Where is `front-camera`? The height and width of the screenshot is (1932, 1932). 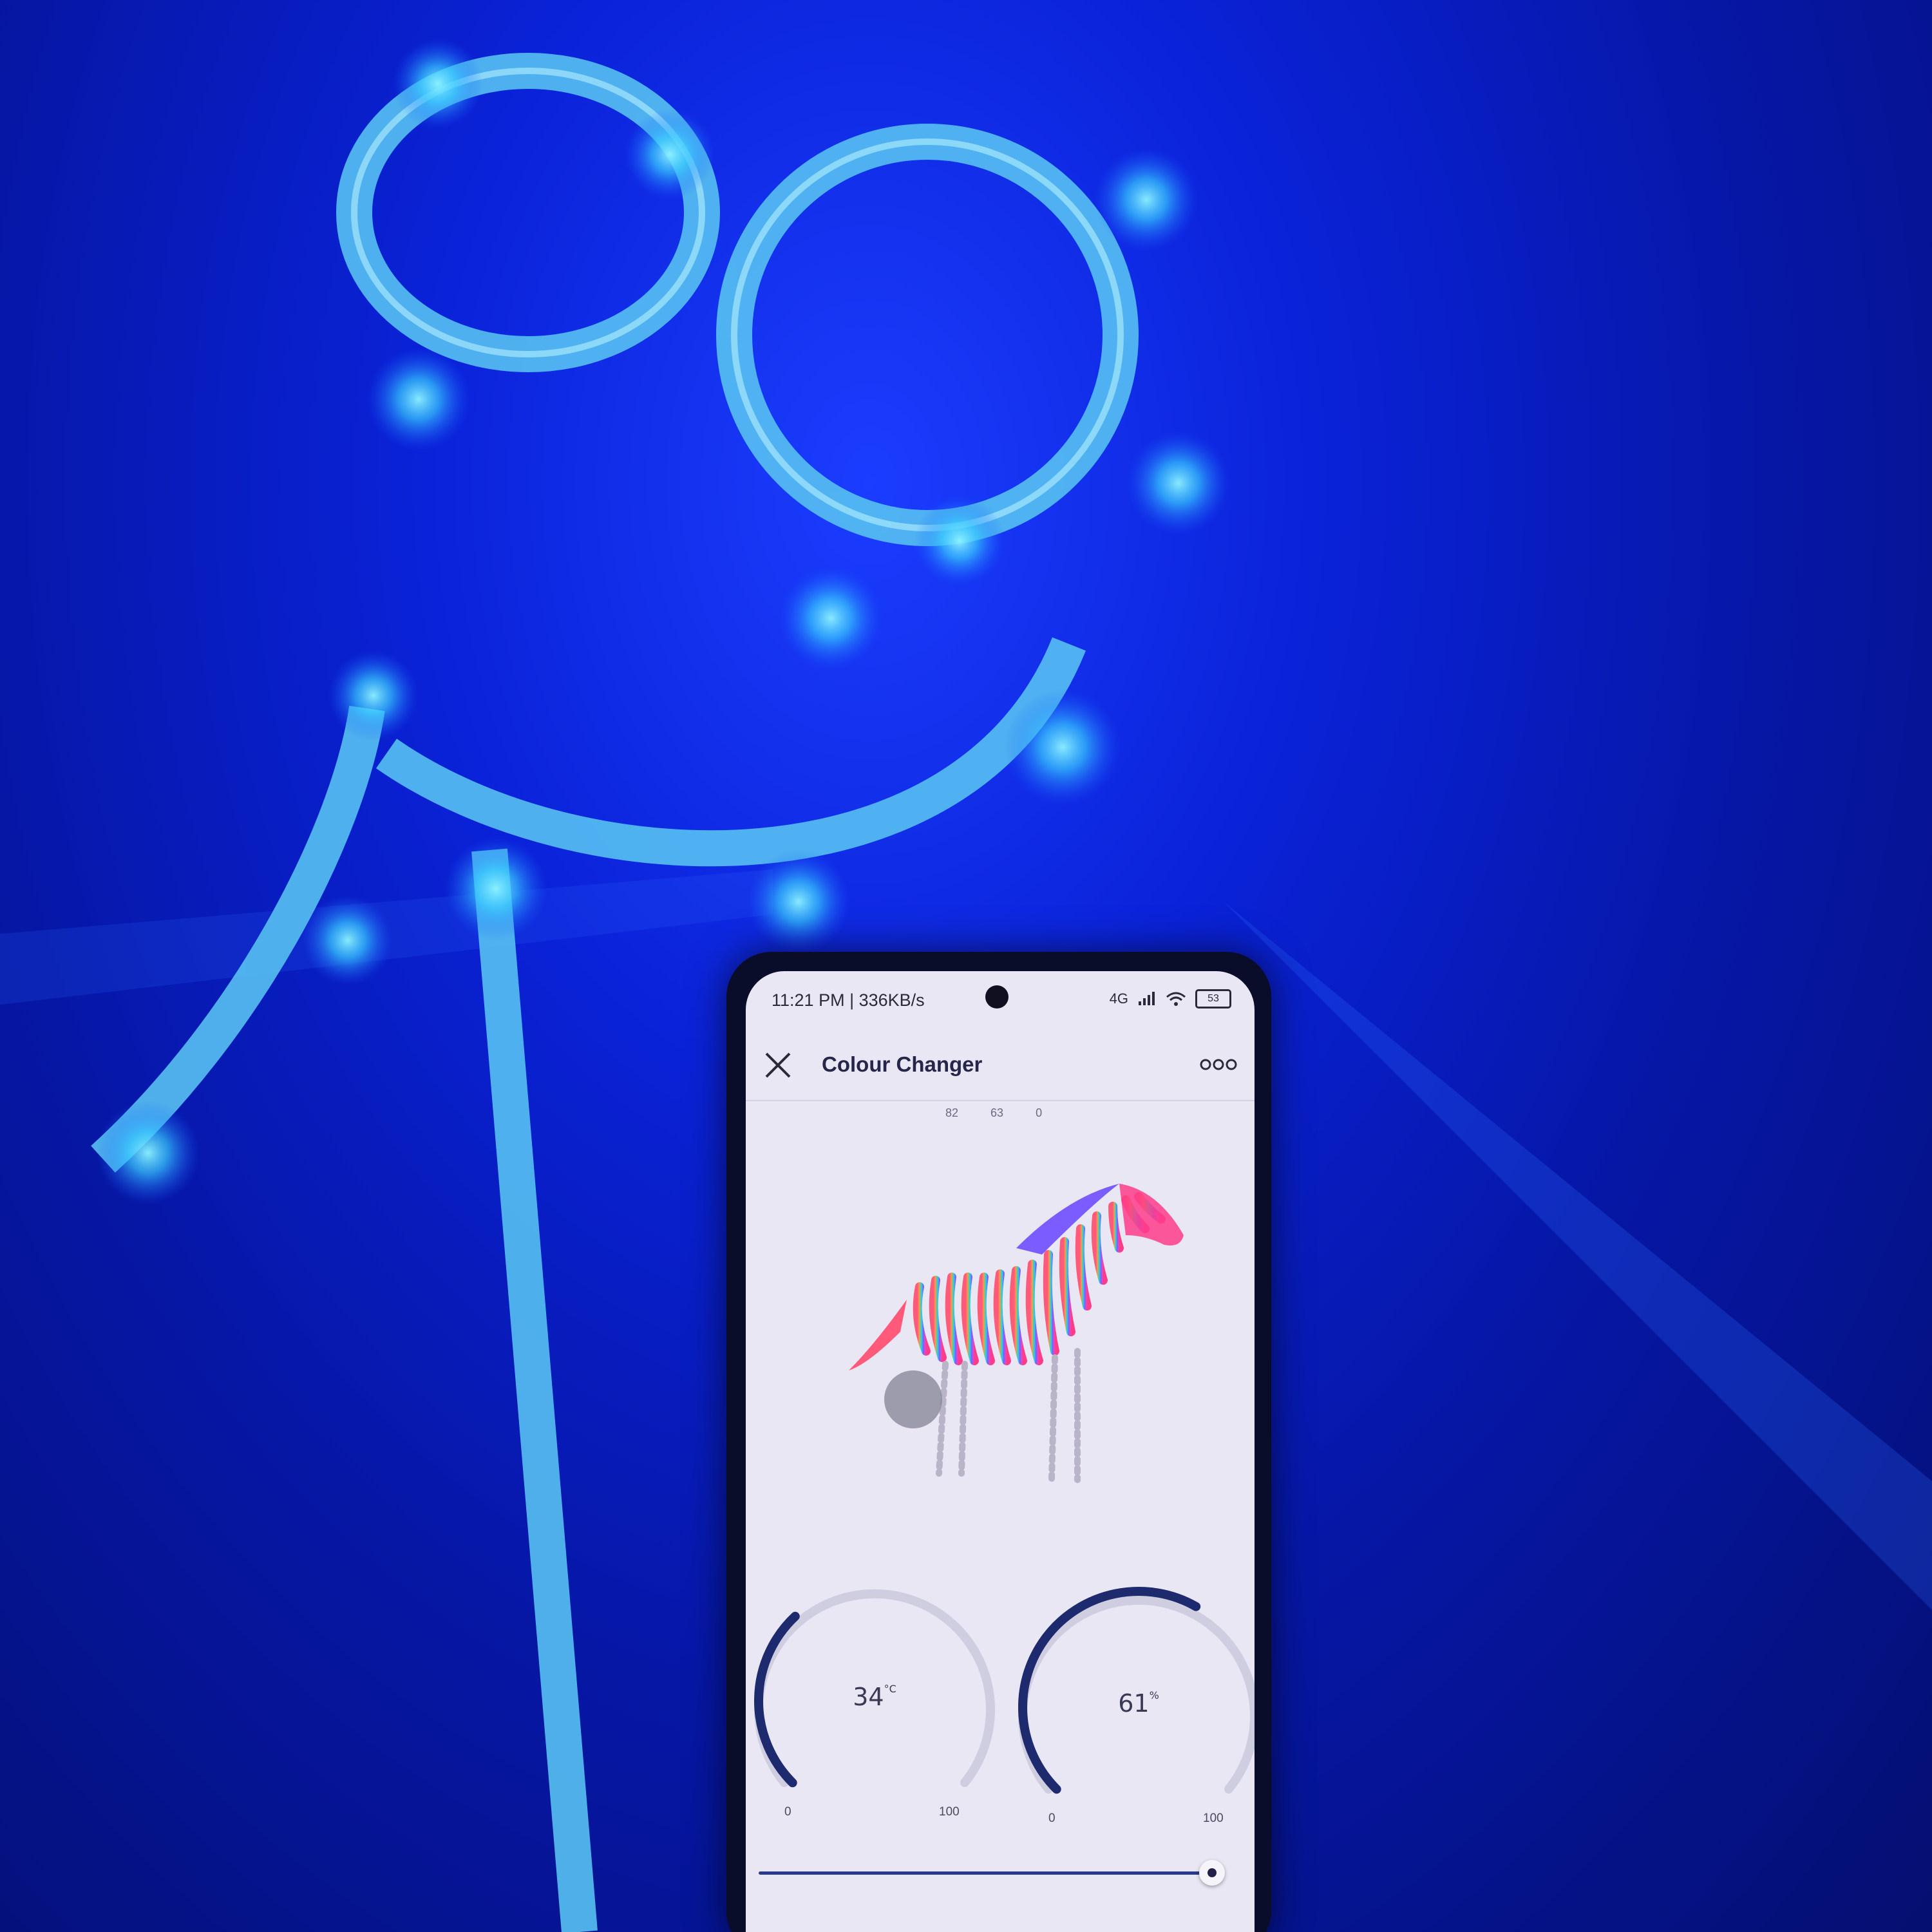 front-camera is located at coordinates (997, 997).